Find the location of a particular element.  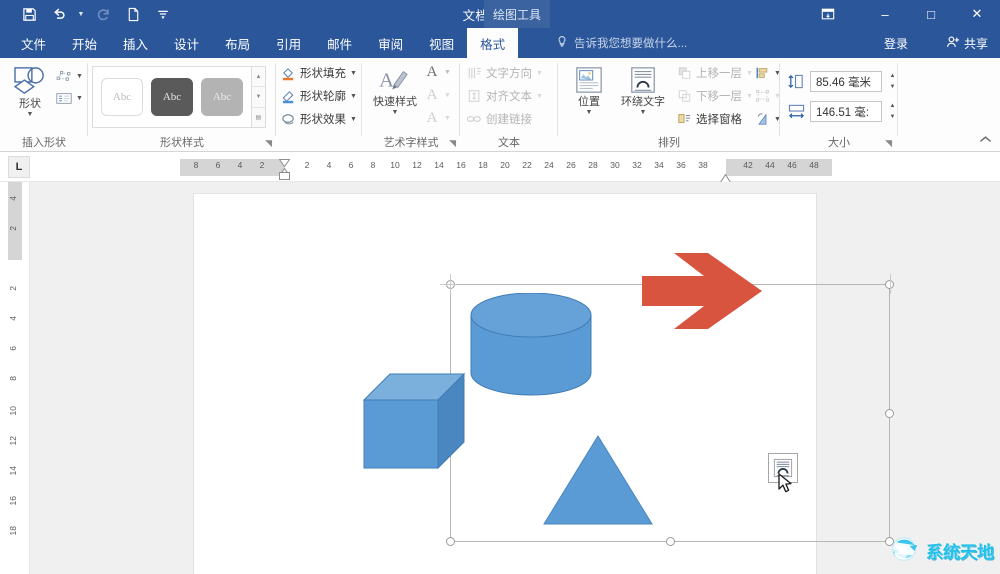

hruler-tick-label: 4 is located at coordinates (240, 165).